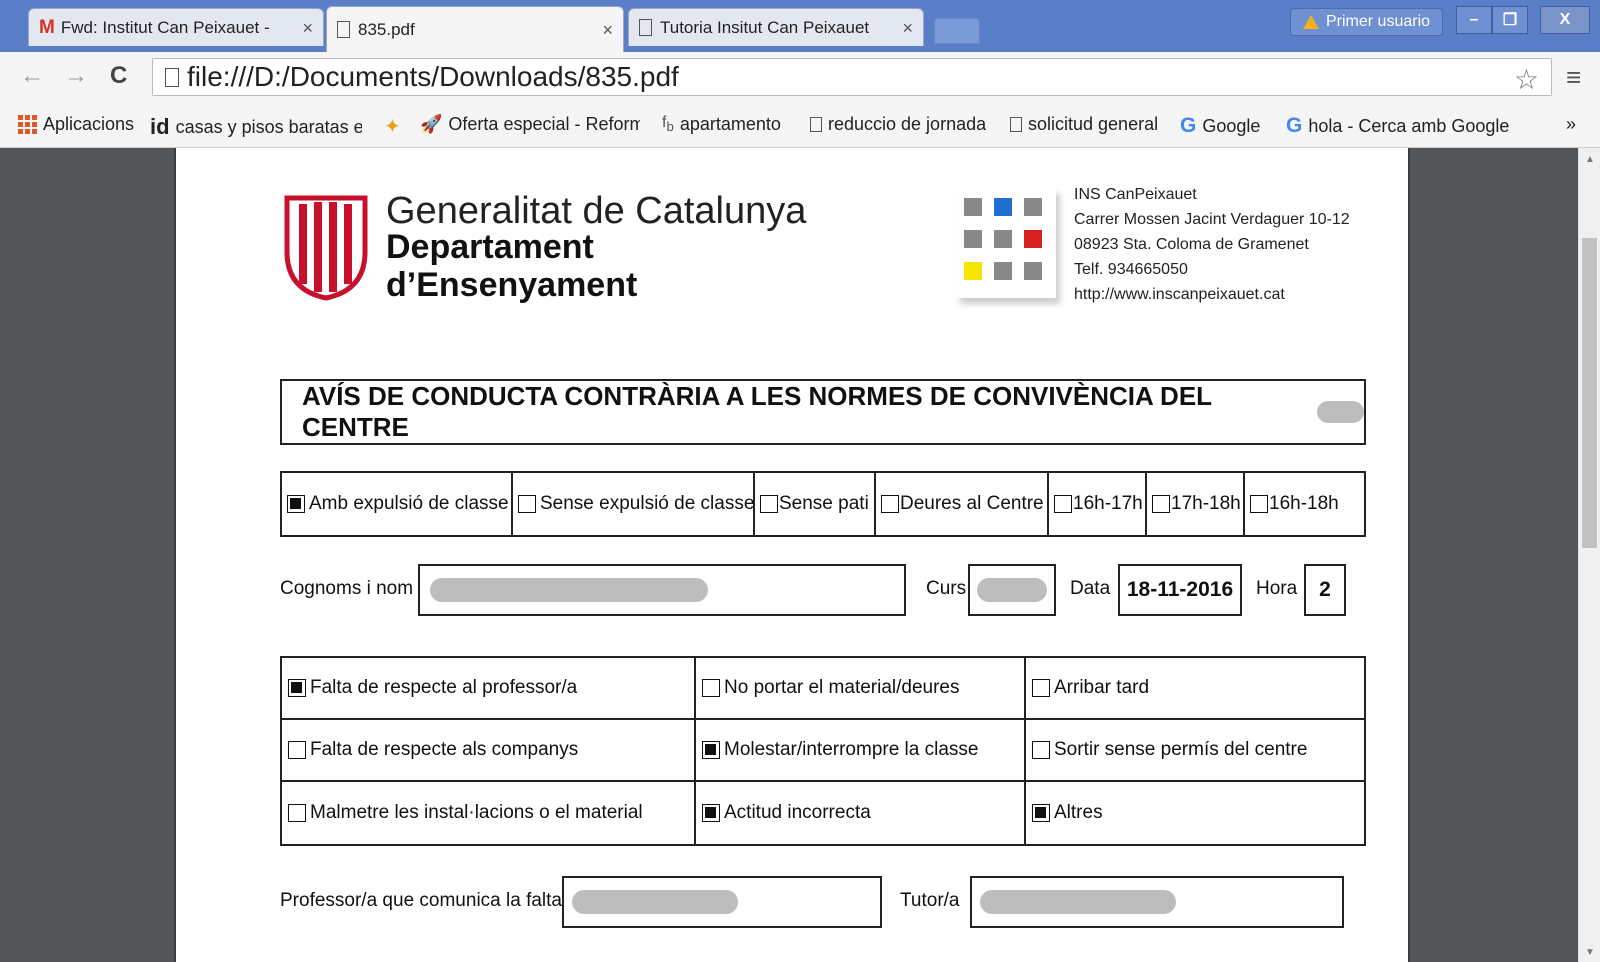 Image resolution: width=1600 pixels, height=962 pixels. Describe the element at coordinates (1474, 20) in the screenshot. I see `minimize-button: –` at that location.